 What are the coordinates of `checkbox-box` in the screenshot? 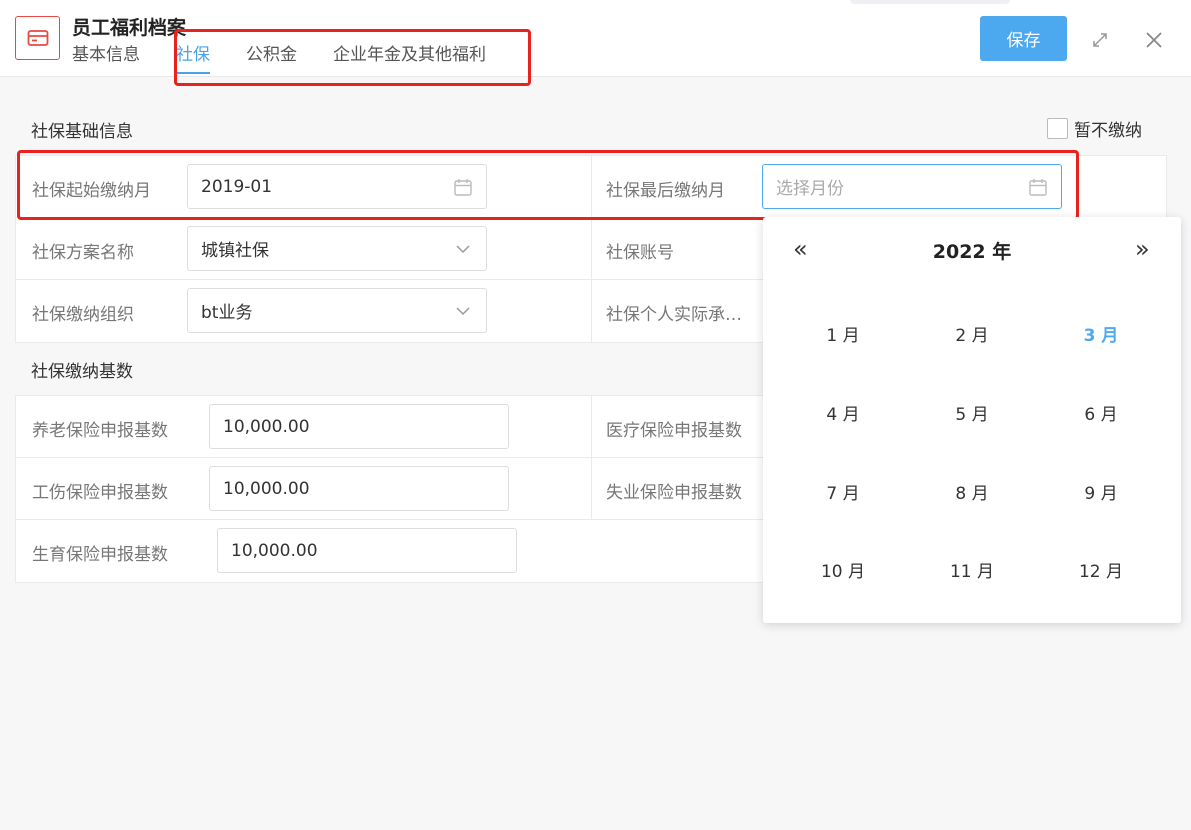 It's located at (1057, 128).